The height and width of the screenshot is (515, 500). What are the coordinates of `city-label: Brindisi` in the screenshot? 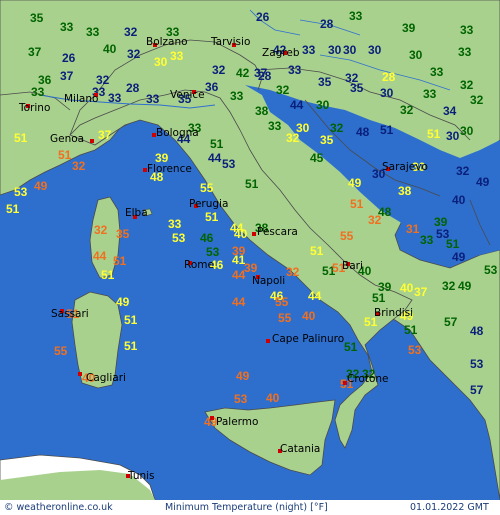 It's located at (393, 313).